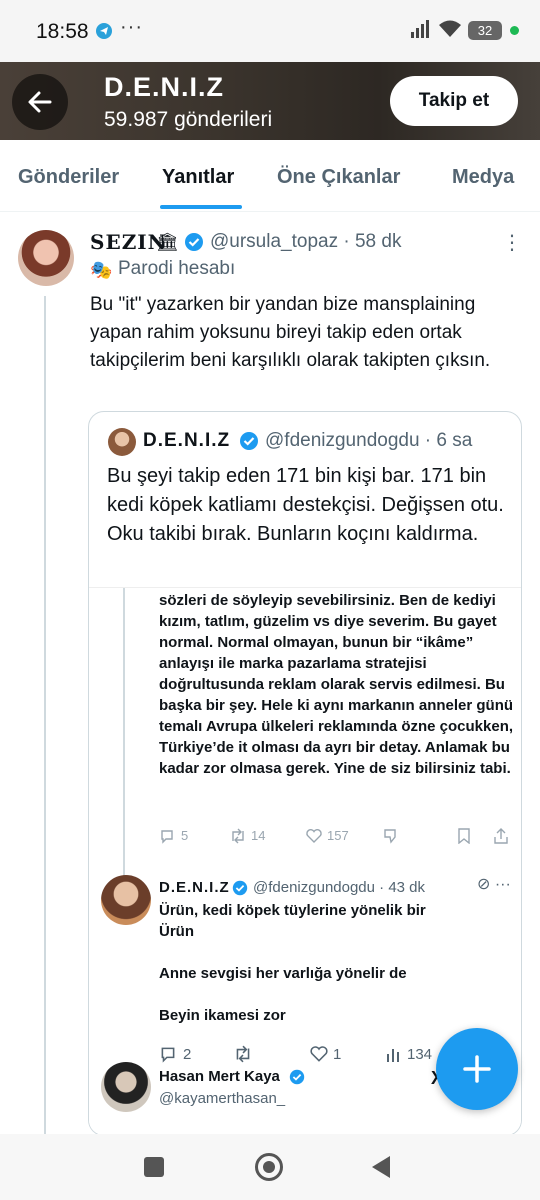  I want to click on parody-mask-icon: 🎭, so click(101, 270).